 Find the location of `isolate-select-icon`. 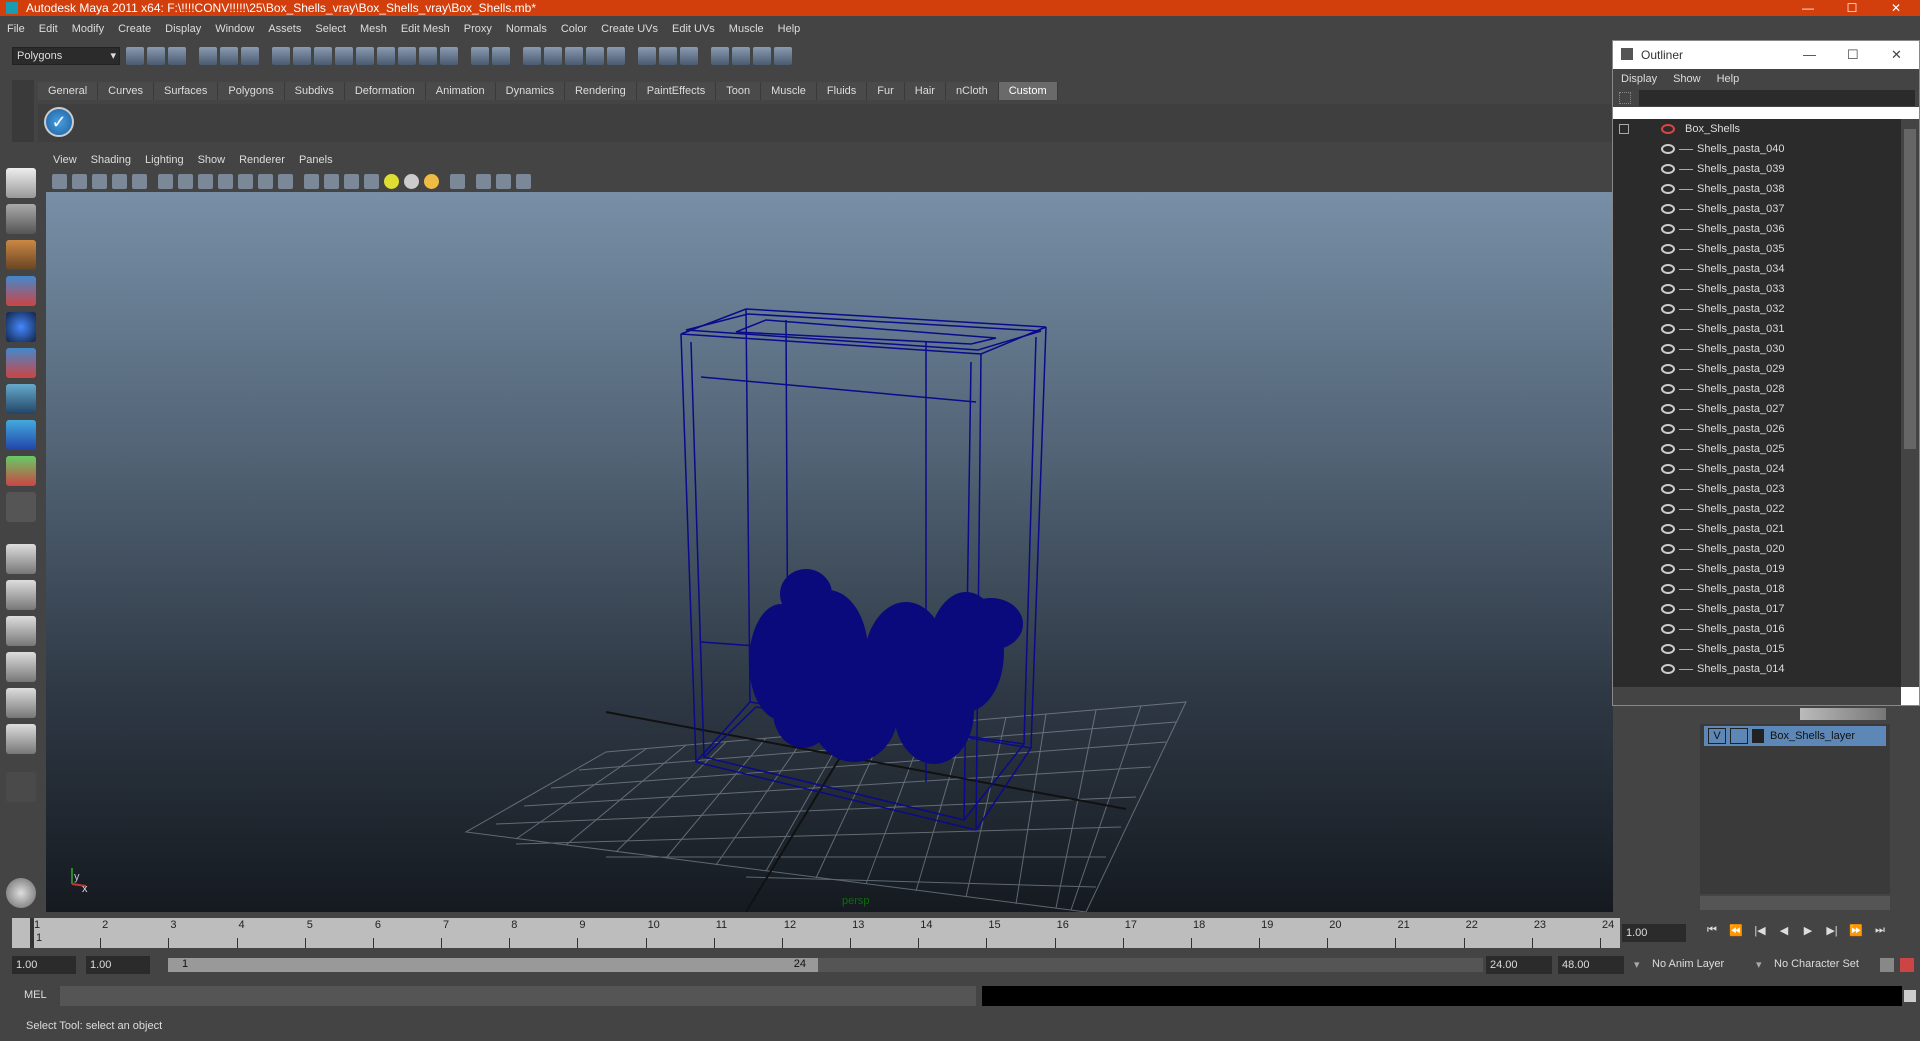

isolate-select-icon is located at coordinates (457, 181).